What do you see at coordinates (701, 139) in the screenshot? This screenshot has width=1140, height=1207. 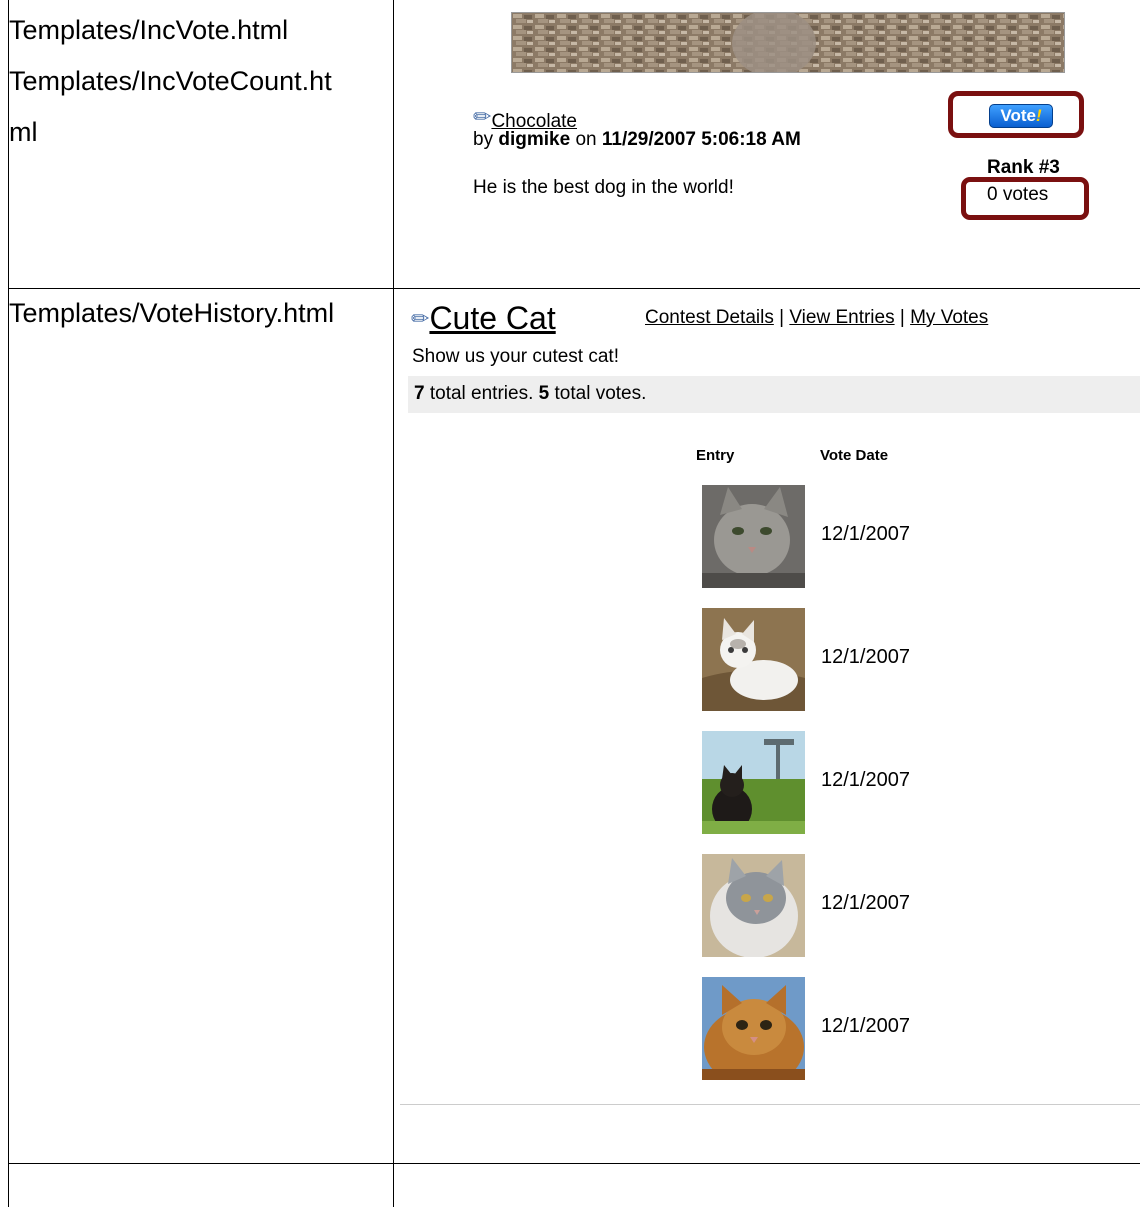 I see `entry-date: 11/29/2007 5:06:18 AM` at bounding box center [701, 139].